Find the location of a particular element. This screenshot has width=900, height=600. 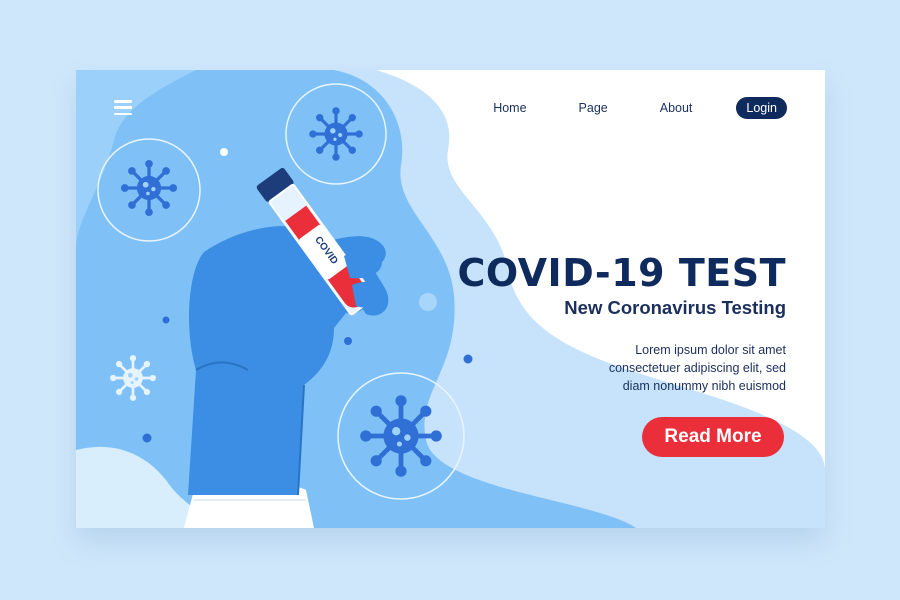

login-button: Login is located at coordinates (761, 108).